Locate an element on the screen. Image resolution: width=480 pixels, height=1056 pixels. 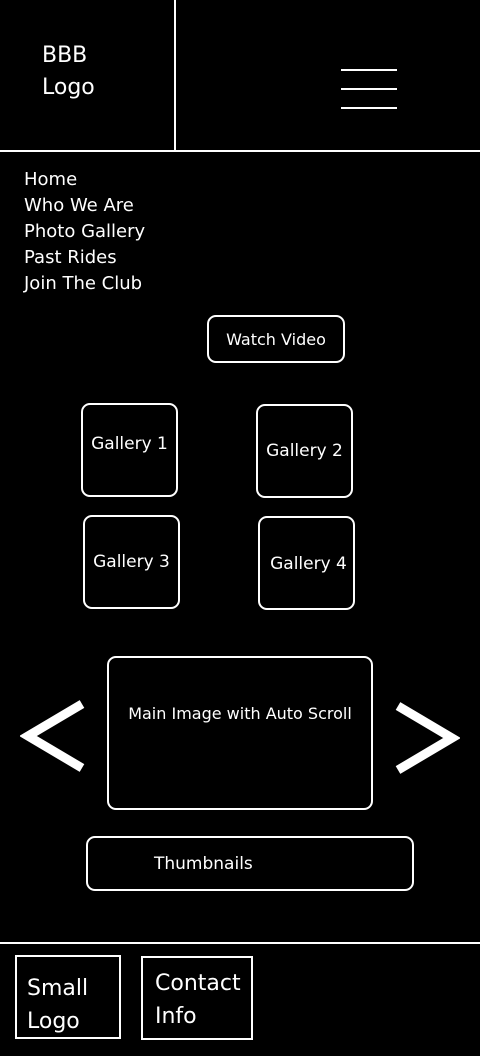
gallery-1-button: Gallery 1 is located at coordinates (129, 450).